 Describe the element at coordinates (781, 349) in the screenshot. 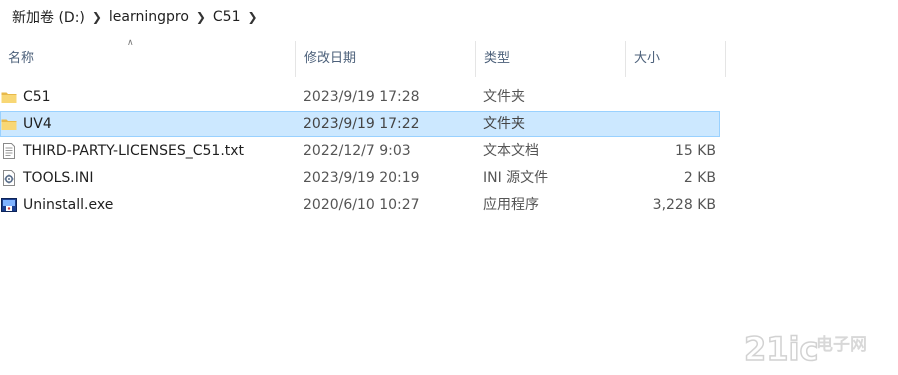

I see `svg-text: 21ic` at that location.